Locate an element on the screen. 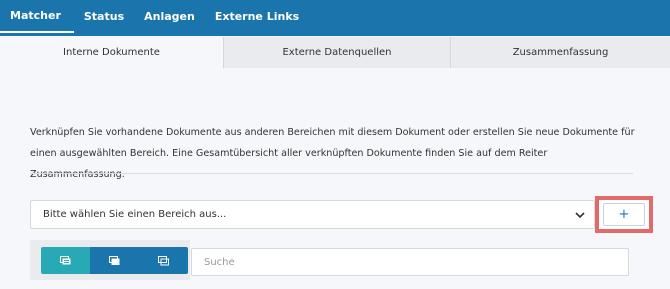 The height and width of the screenshot is (289, 670). duplicate-icon is located at coordinates (163, 260).